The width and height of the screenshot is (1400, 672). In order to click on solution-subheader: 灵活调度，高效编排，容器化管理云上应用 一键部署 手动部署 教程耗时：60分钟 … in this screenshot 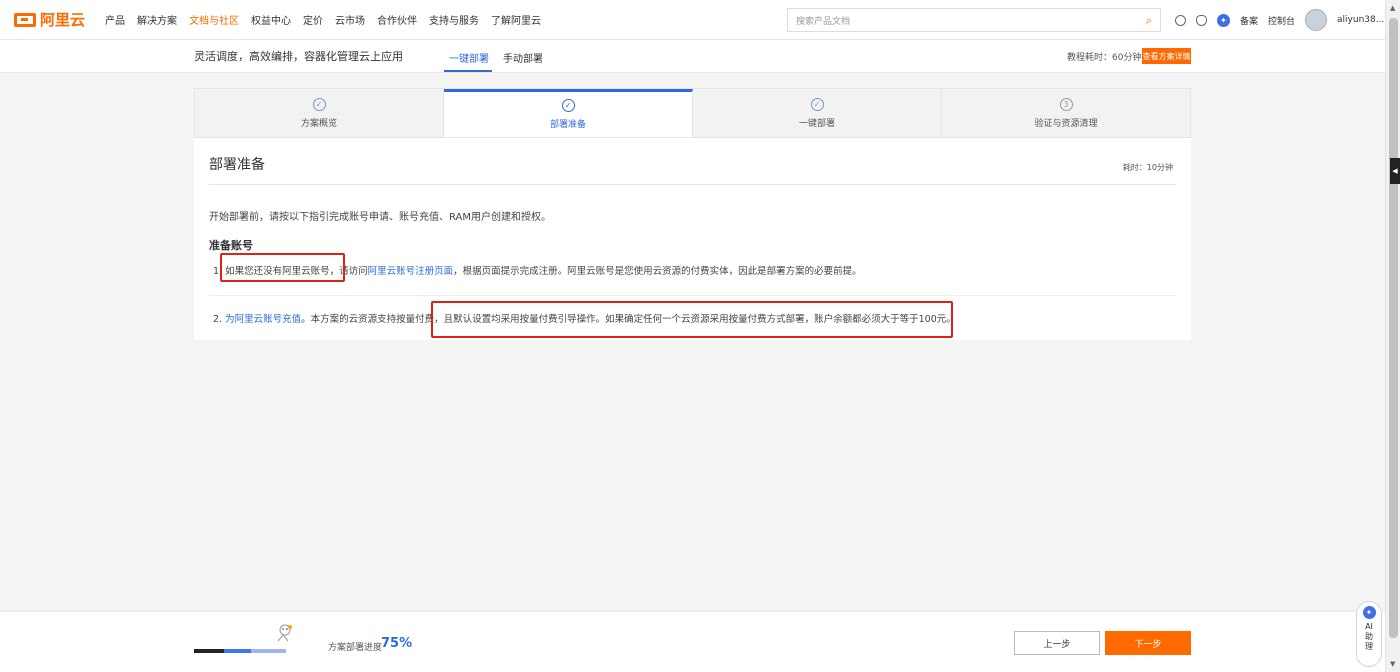, I will do `click(692, 56)`.